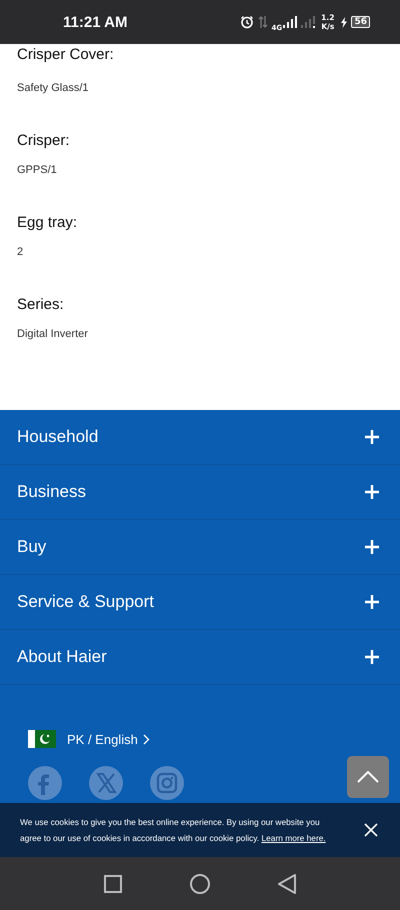  I want to click on accordion-item: Buy, so click(200, 547).